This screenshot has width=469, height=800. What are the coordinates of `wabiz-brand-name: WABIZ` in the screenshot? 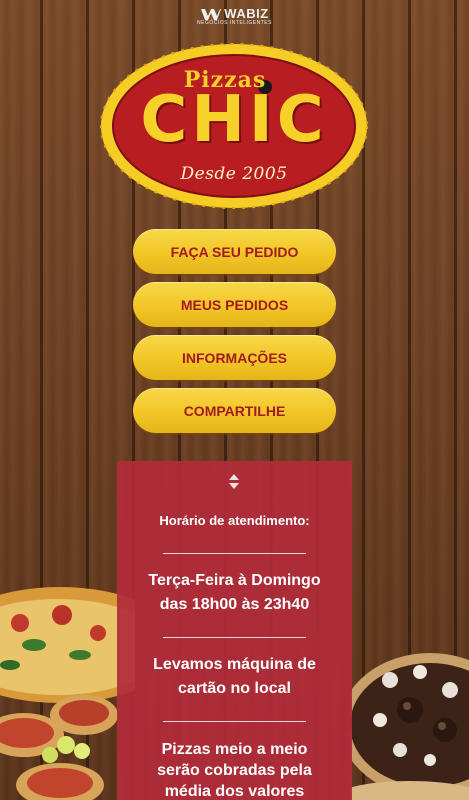 It's located at (246, 13).